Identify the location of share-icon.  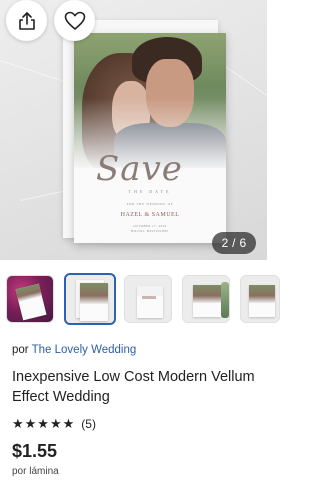
(26, 20).